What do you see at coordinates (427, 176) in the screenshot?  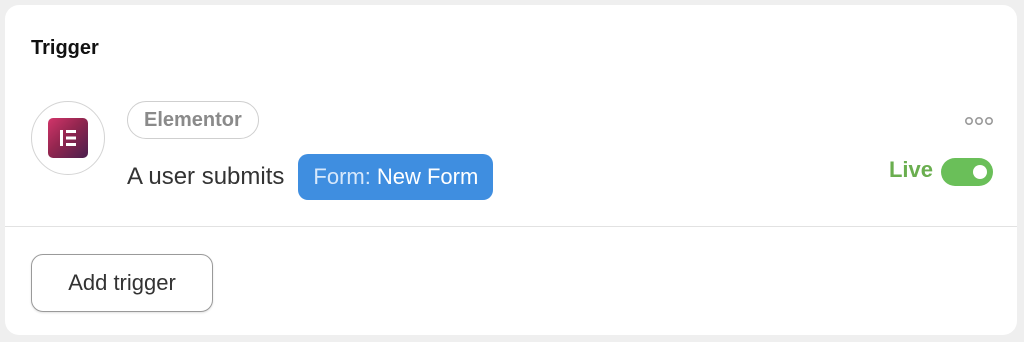 I see `field-chip-value: New Form` at bounding box center [427, 176].